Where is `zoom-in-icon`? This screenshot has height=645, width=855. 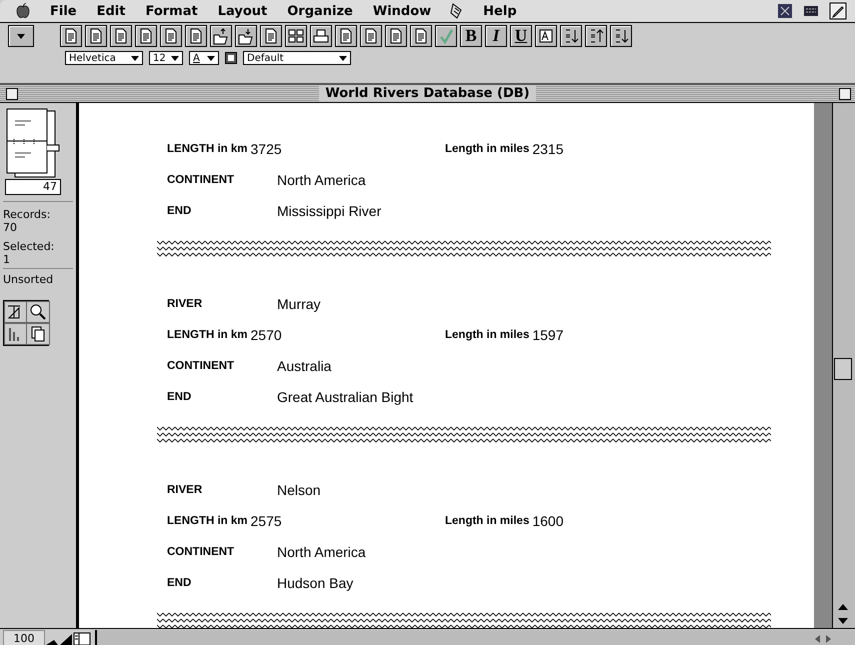 zoom-in-icon is located at coordinates (66, 638).